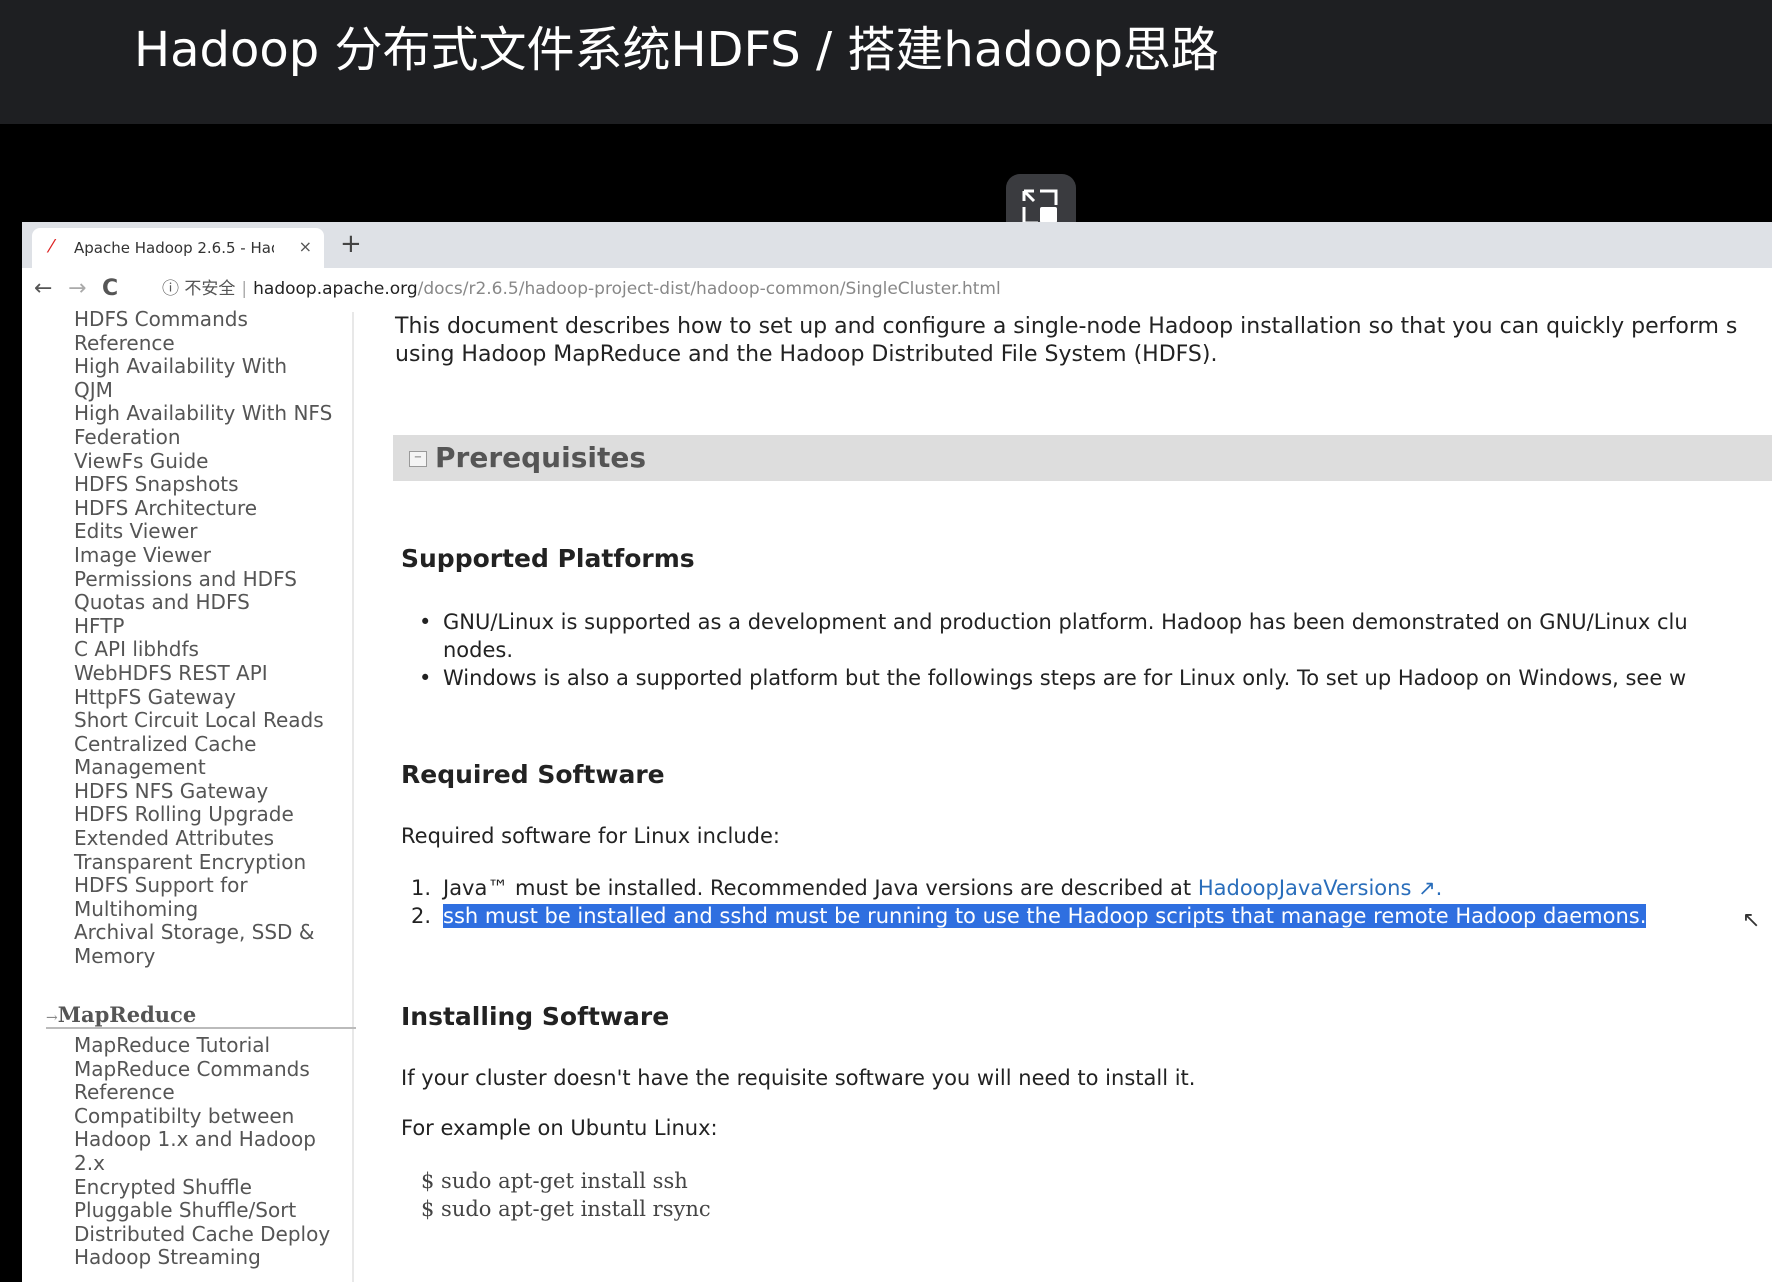 This screenshot has height=1282, width=1772. What do you see at coordinates (203, 650) in the screenshot?
I see `sidebar-item: C API libhdfs` at bounding box center [203, 650].